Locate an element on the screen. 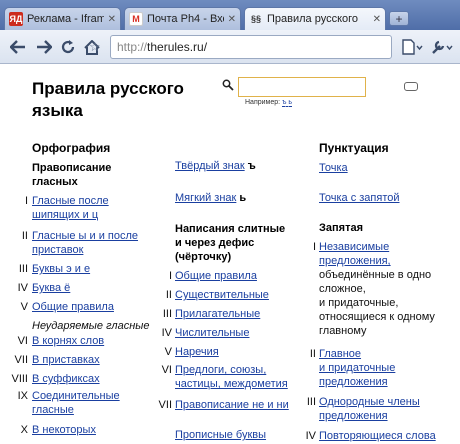 Image resolution: width=460 pixels, height=444 pixels. reload-button is located at coordinates (68, 47).